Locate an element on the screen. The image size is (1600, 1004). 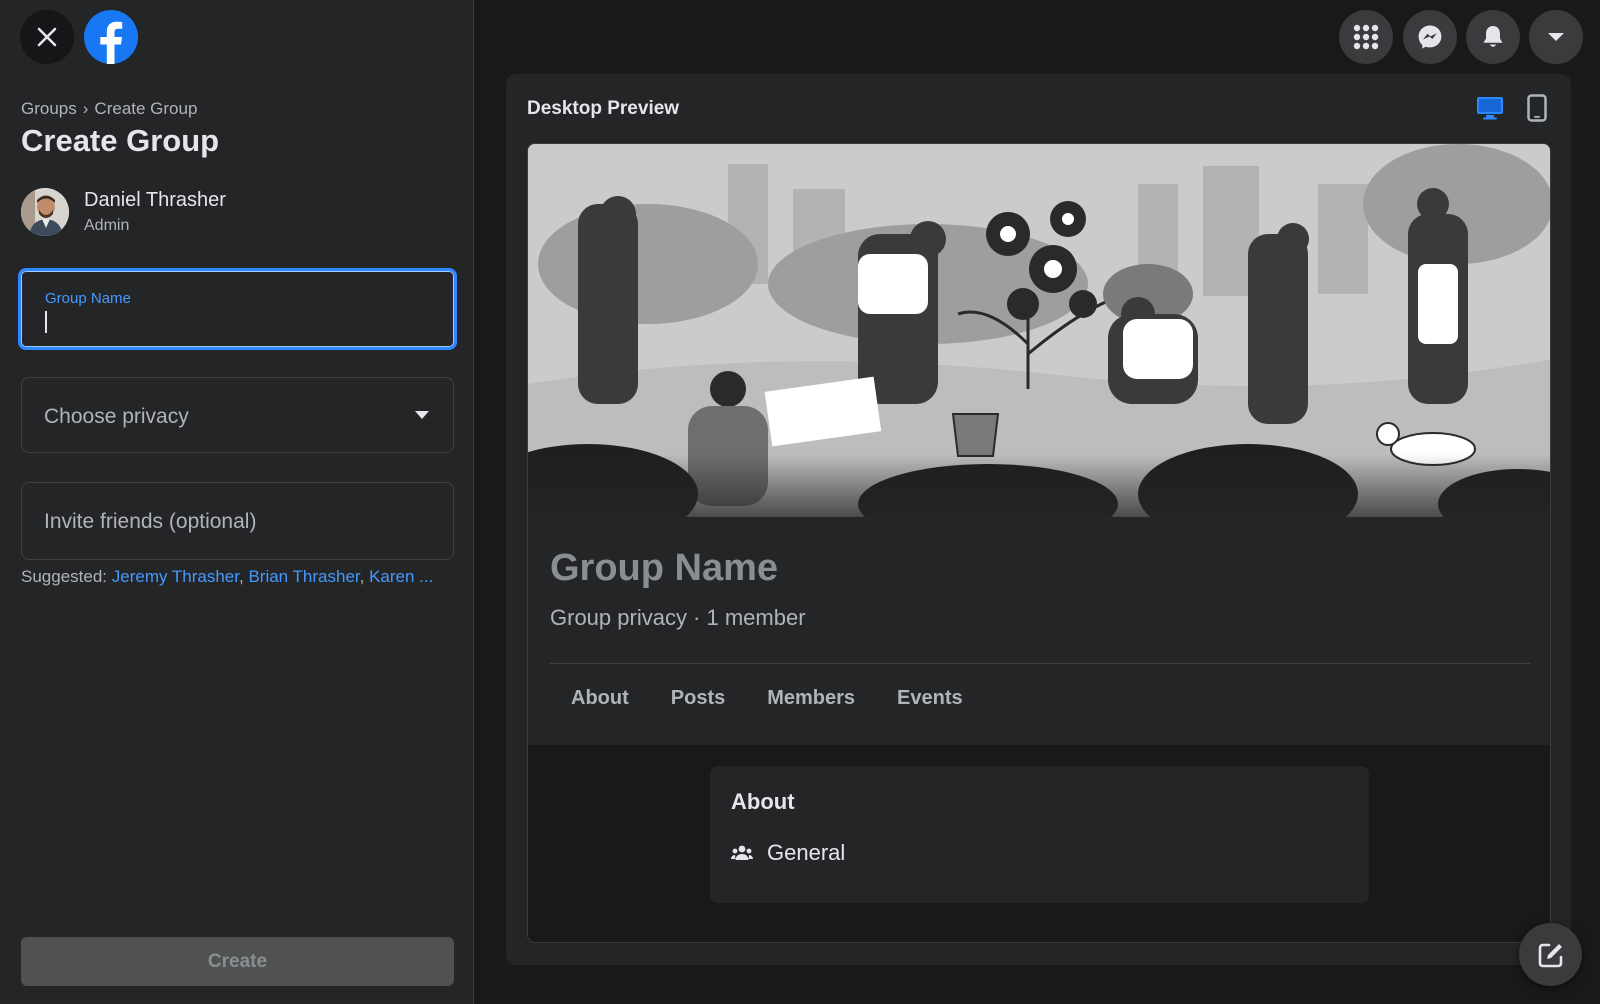
menu-grid-icon is located at coordinates (1366, 37).